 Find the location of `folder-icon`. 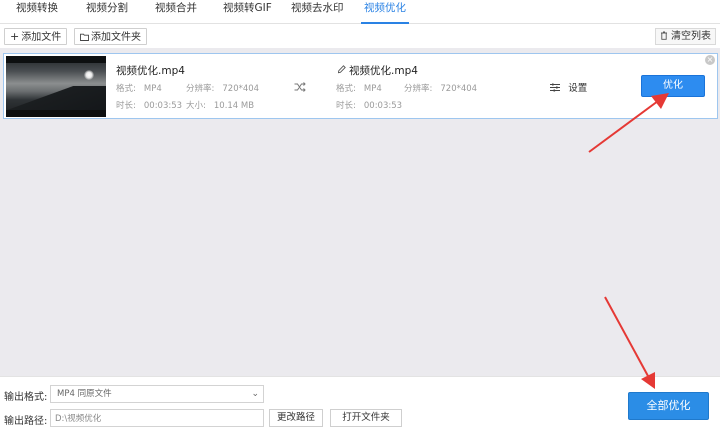

folder-icon is located at coordinates (84, 36).